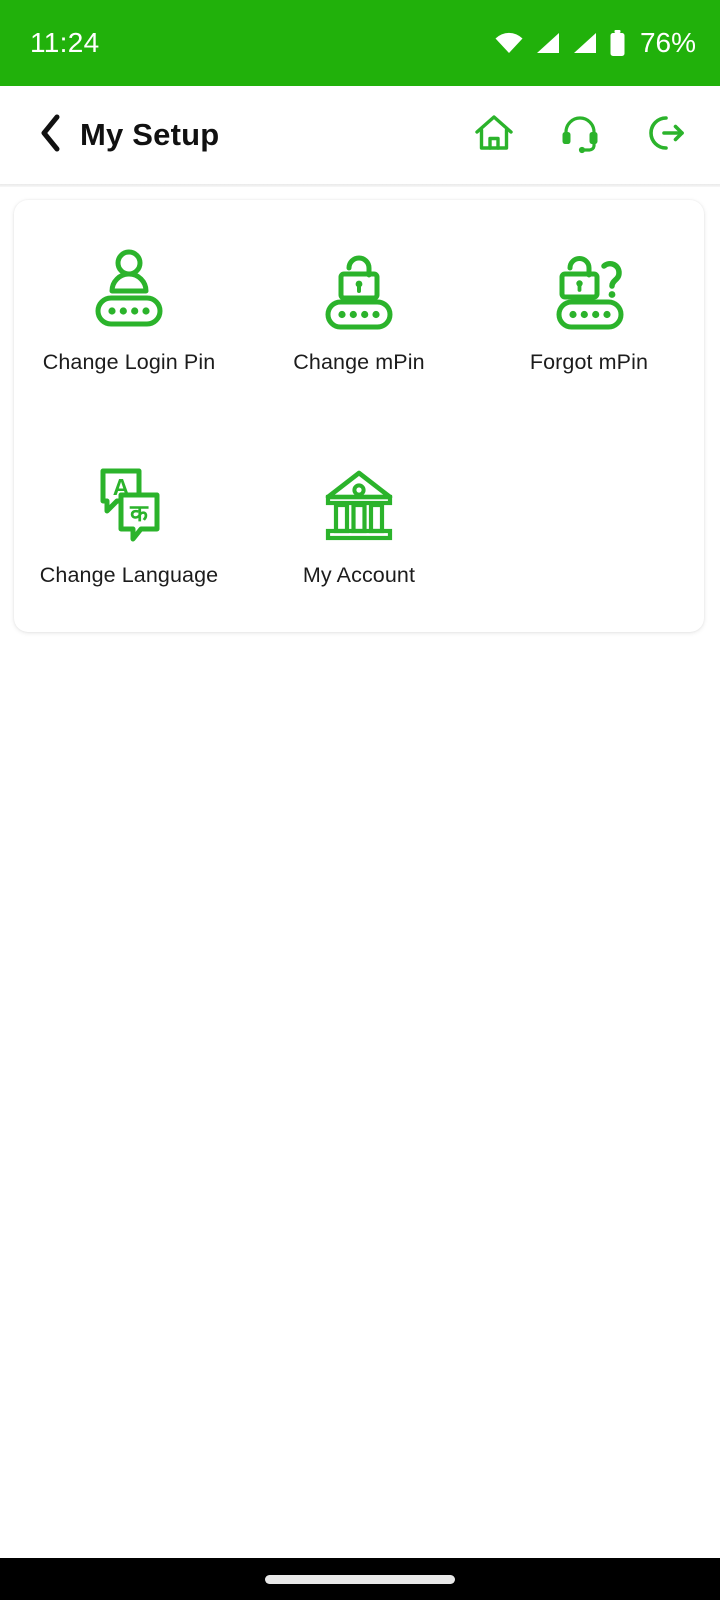 The height and width of the screenshot is (1600, 720). I want to click on tile-placeholder, so click(589, 449).